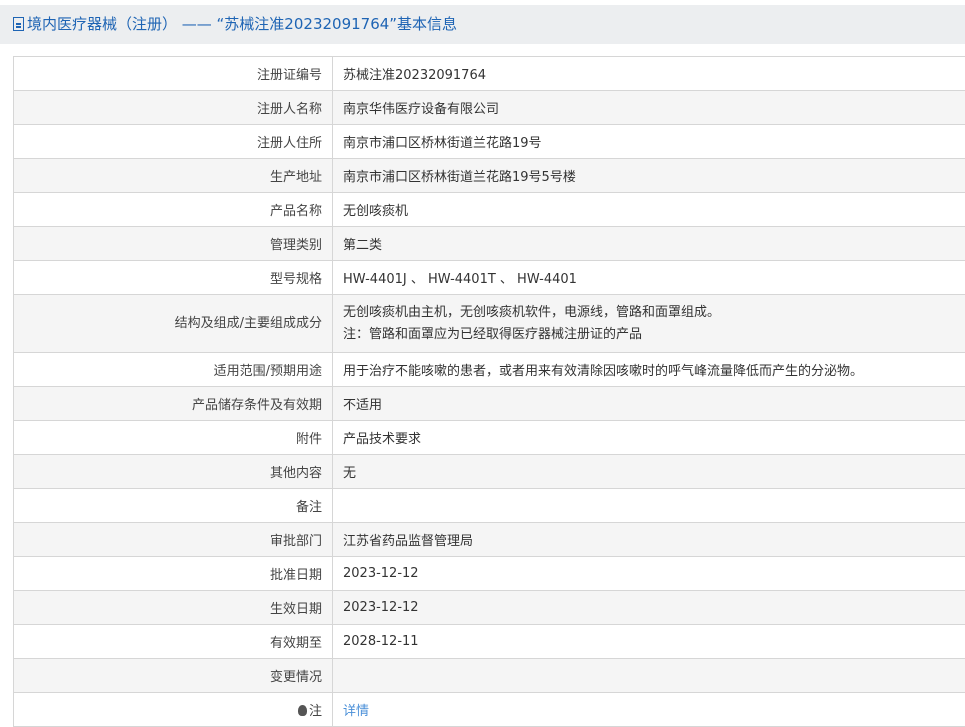 Image resolution: width=965 pixels, height=727 pixels. I want to click on table-row: 审批部门江苏省药品监督管理局, so click(489, 540).